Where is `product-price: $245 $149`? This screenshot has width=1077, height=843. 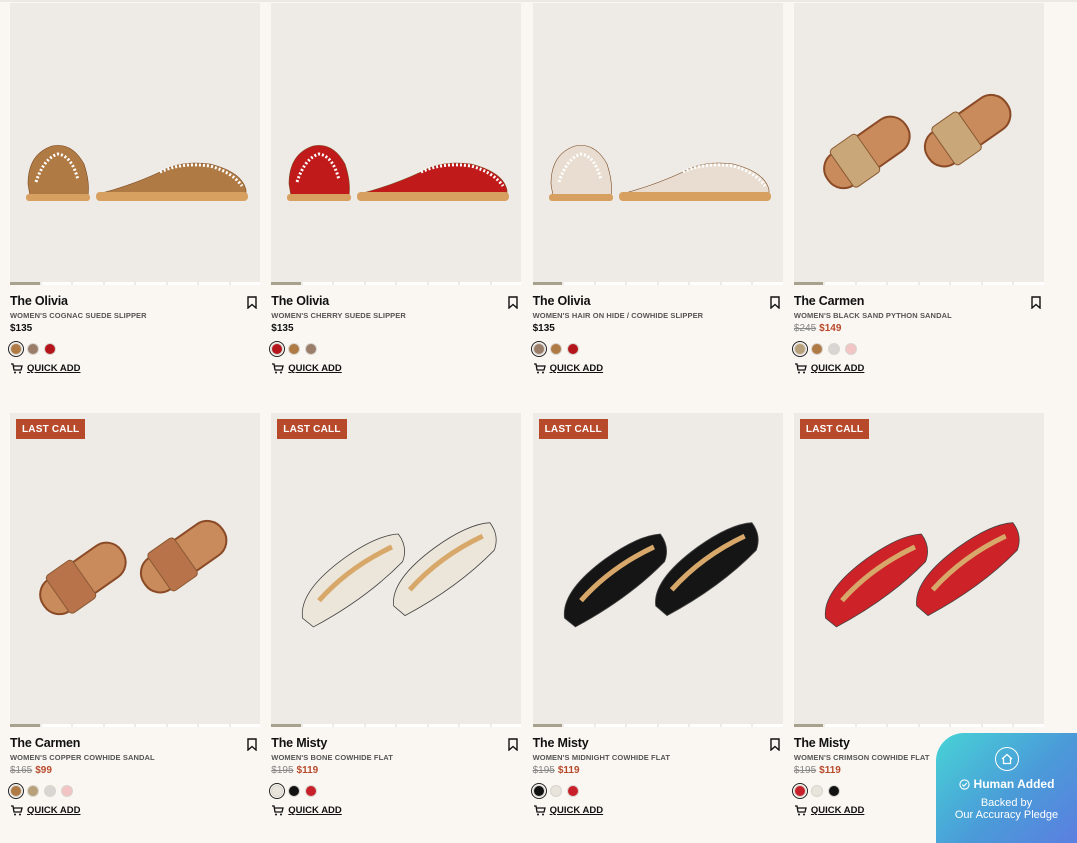
product-price: $245 $149 is located at coordinates (919, 330).